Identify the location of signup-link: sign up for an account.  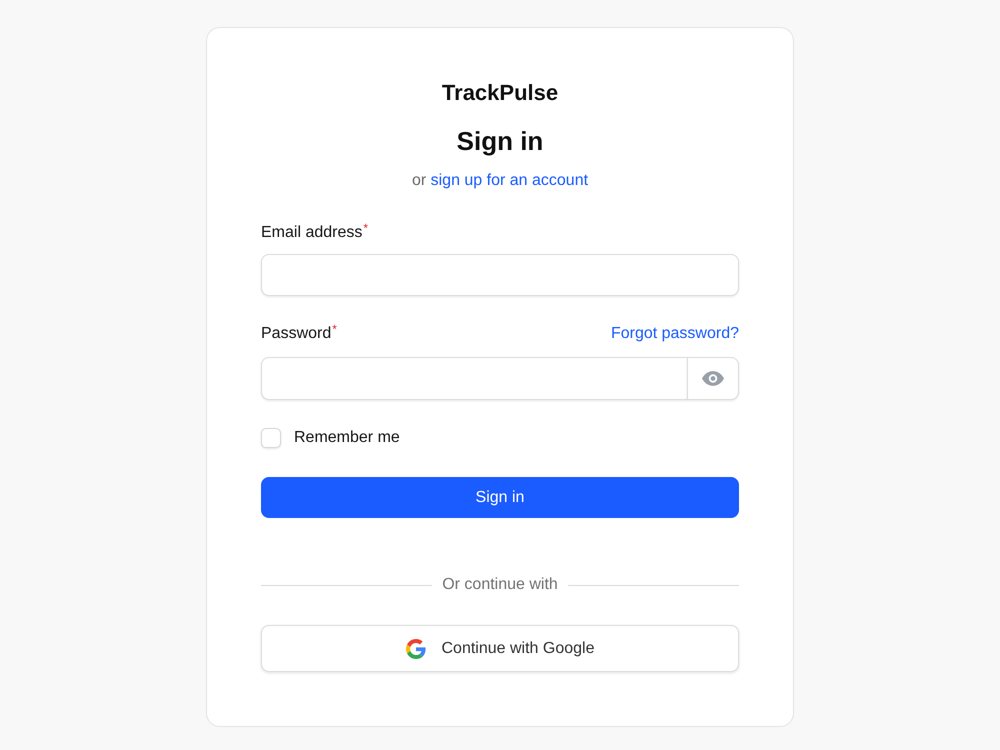
(509, 180).